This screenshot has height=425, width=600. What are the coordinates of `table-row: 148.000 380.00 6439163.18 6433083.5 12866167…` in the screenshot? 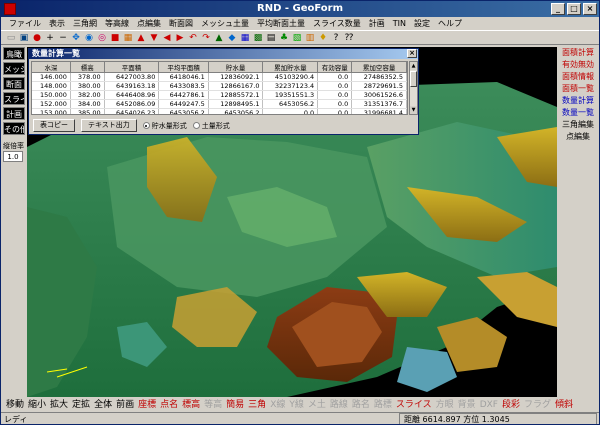 It's located at (219, 86).